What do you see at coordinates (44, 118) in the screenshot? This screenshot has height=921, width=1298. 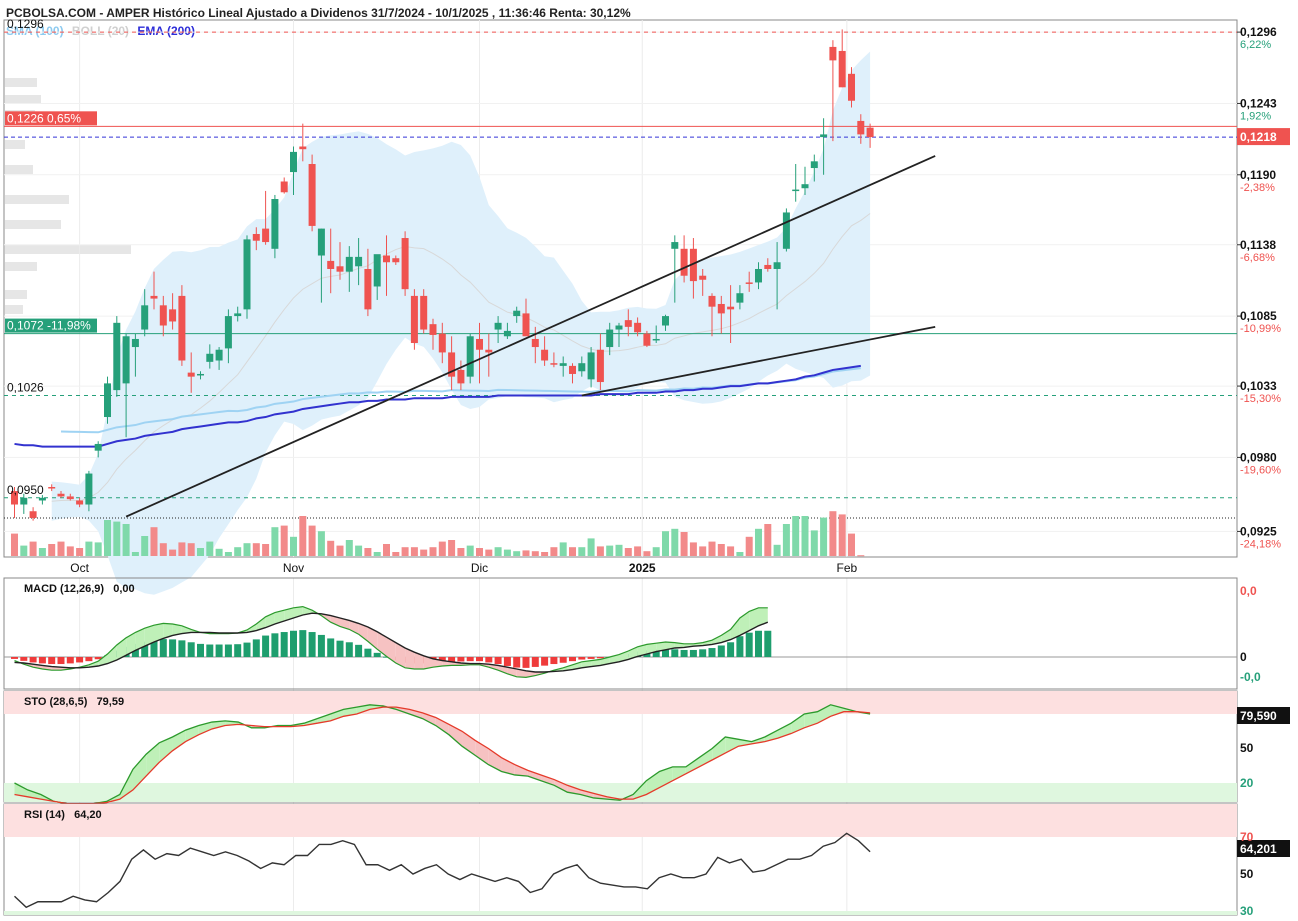 I see `level-label: 0,1226 0,65%` at bounding box center [44, 118].